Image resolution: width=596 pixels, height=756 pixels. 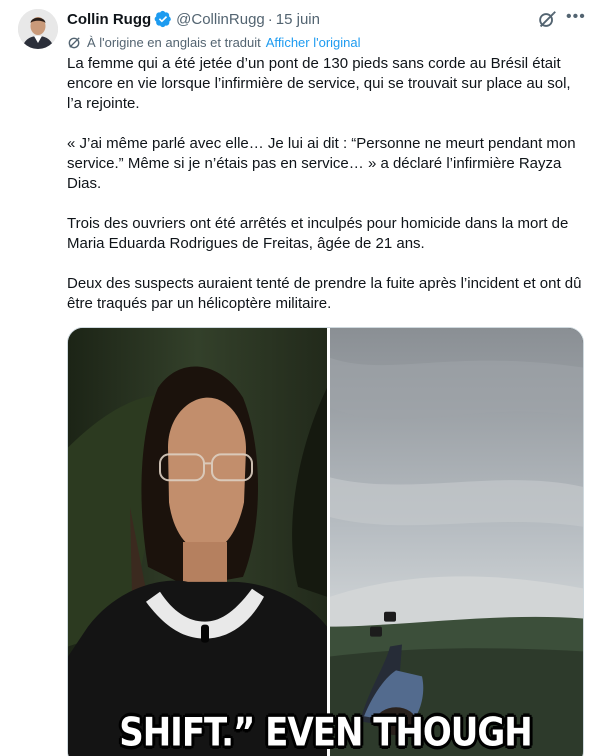 I want to click on avatar-photo, so click(x=38, y=29).